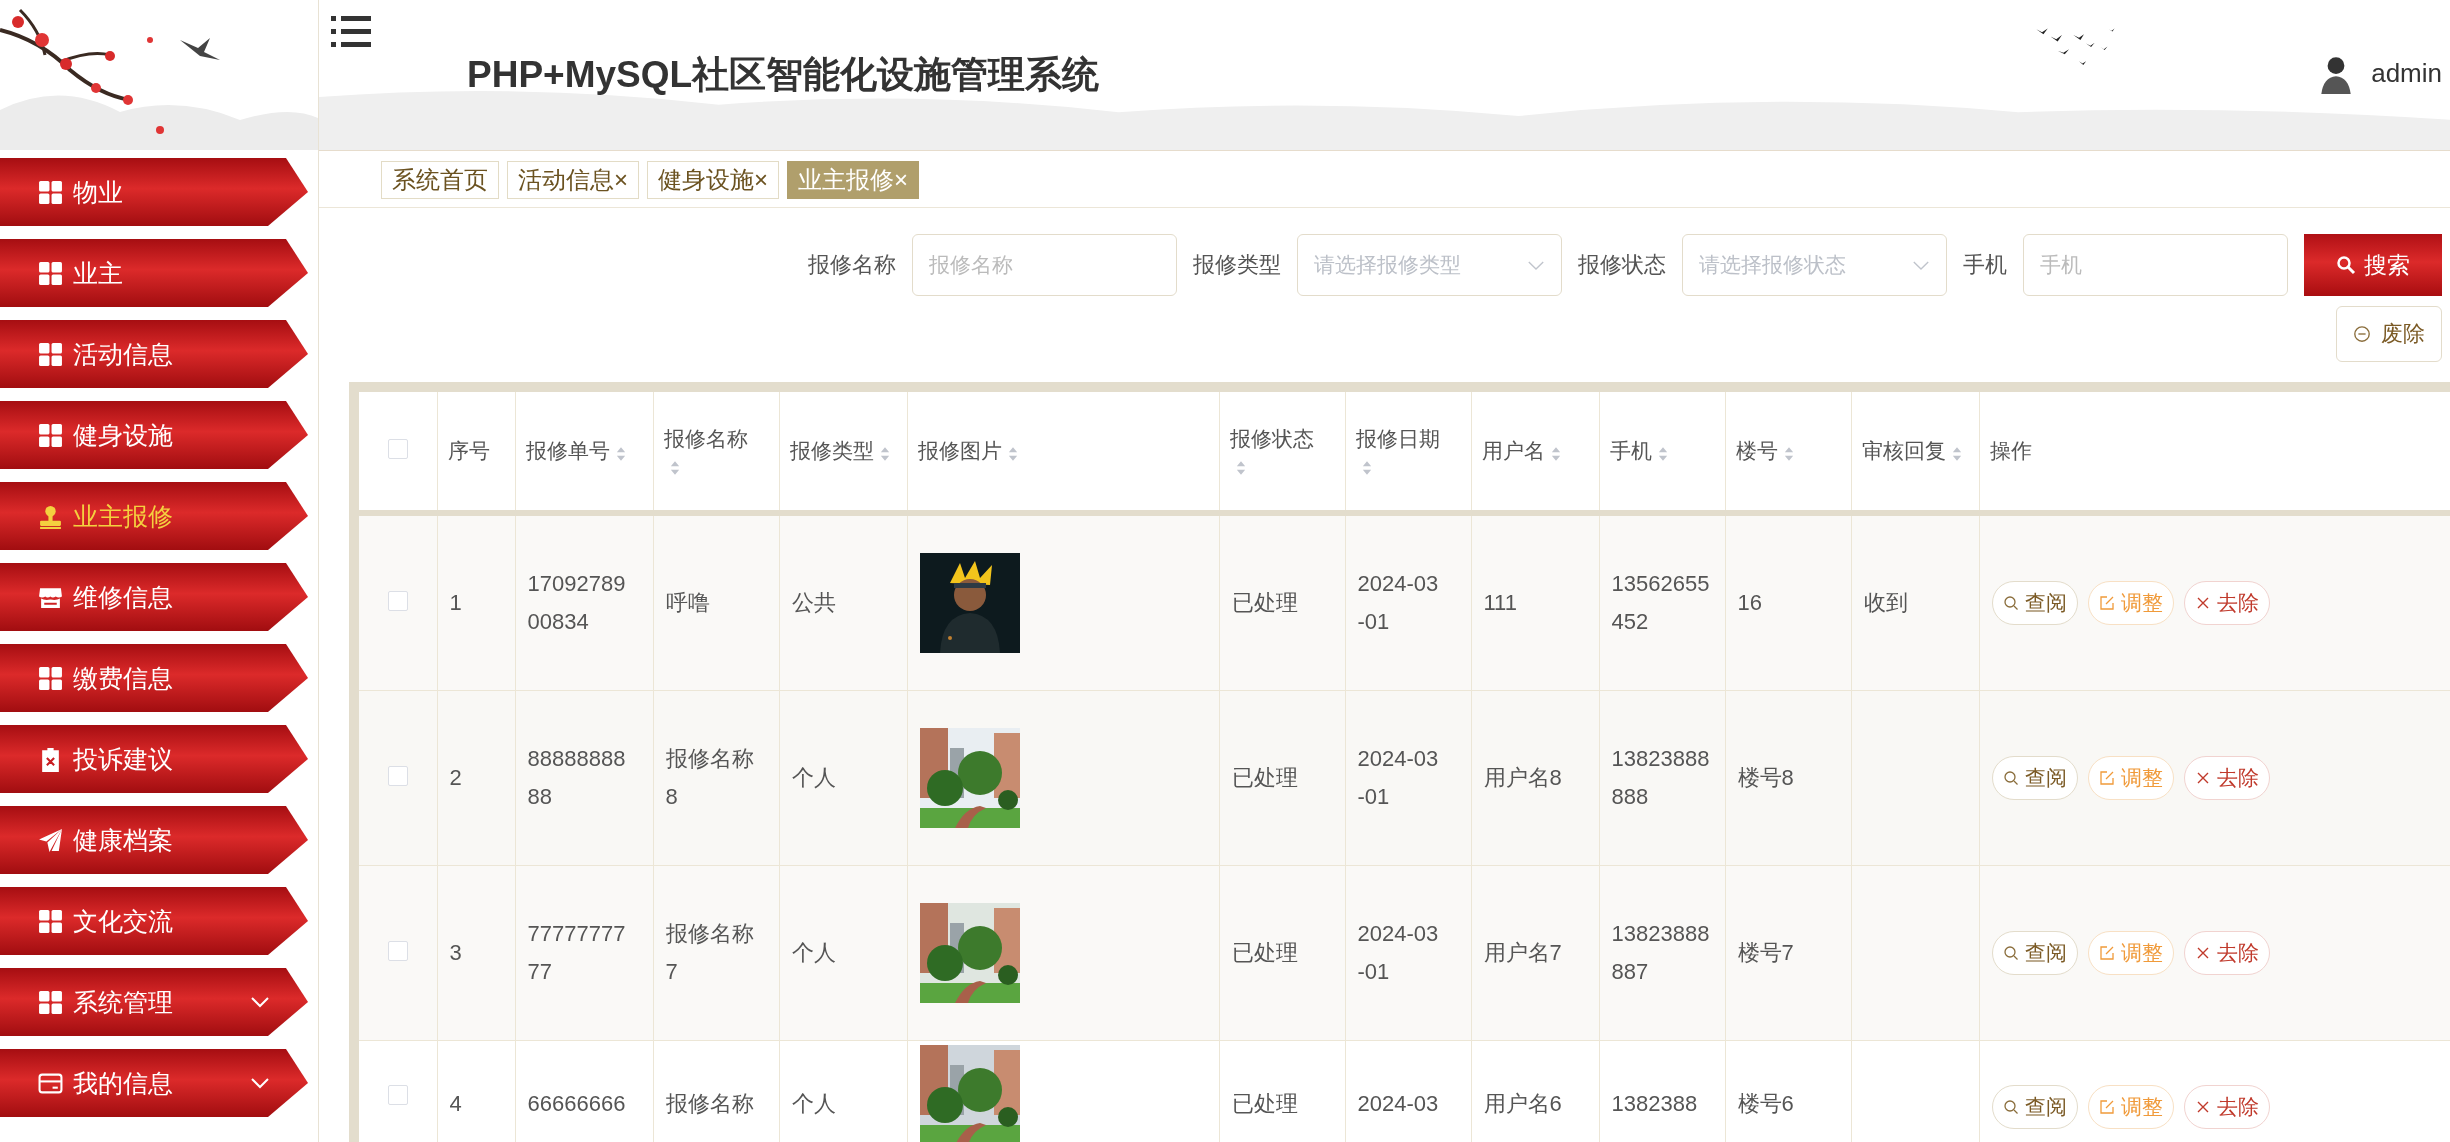  What do you see at coordinates (154, 759) in the screenshot?
I see `sidebar-item: 投诉建议` at bounding box center [154, 759].